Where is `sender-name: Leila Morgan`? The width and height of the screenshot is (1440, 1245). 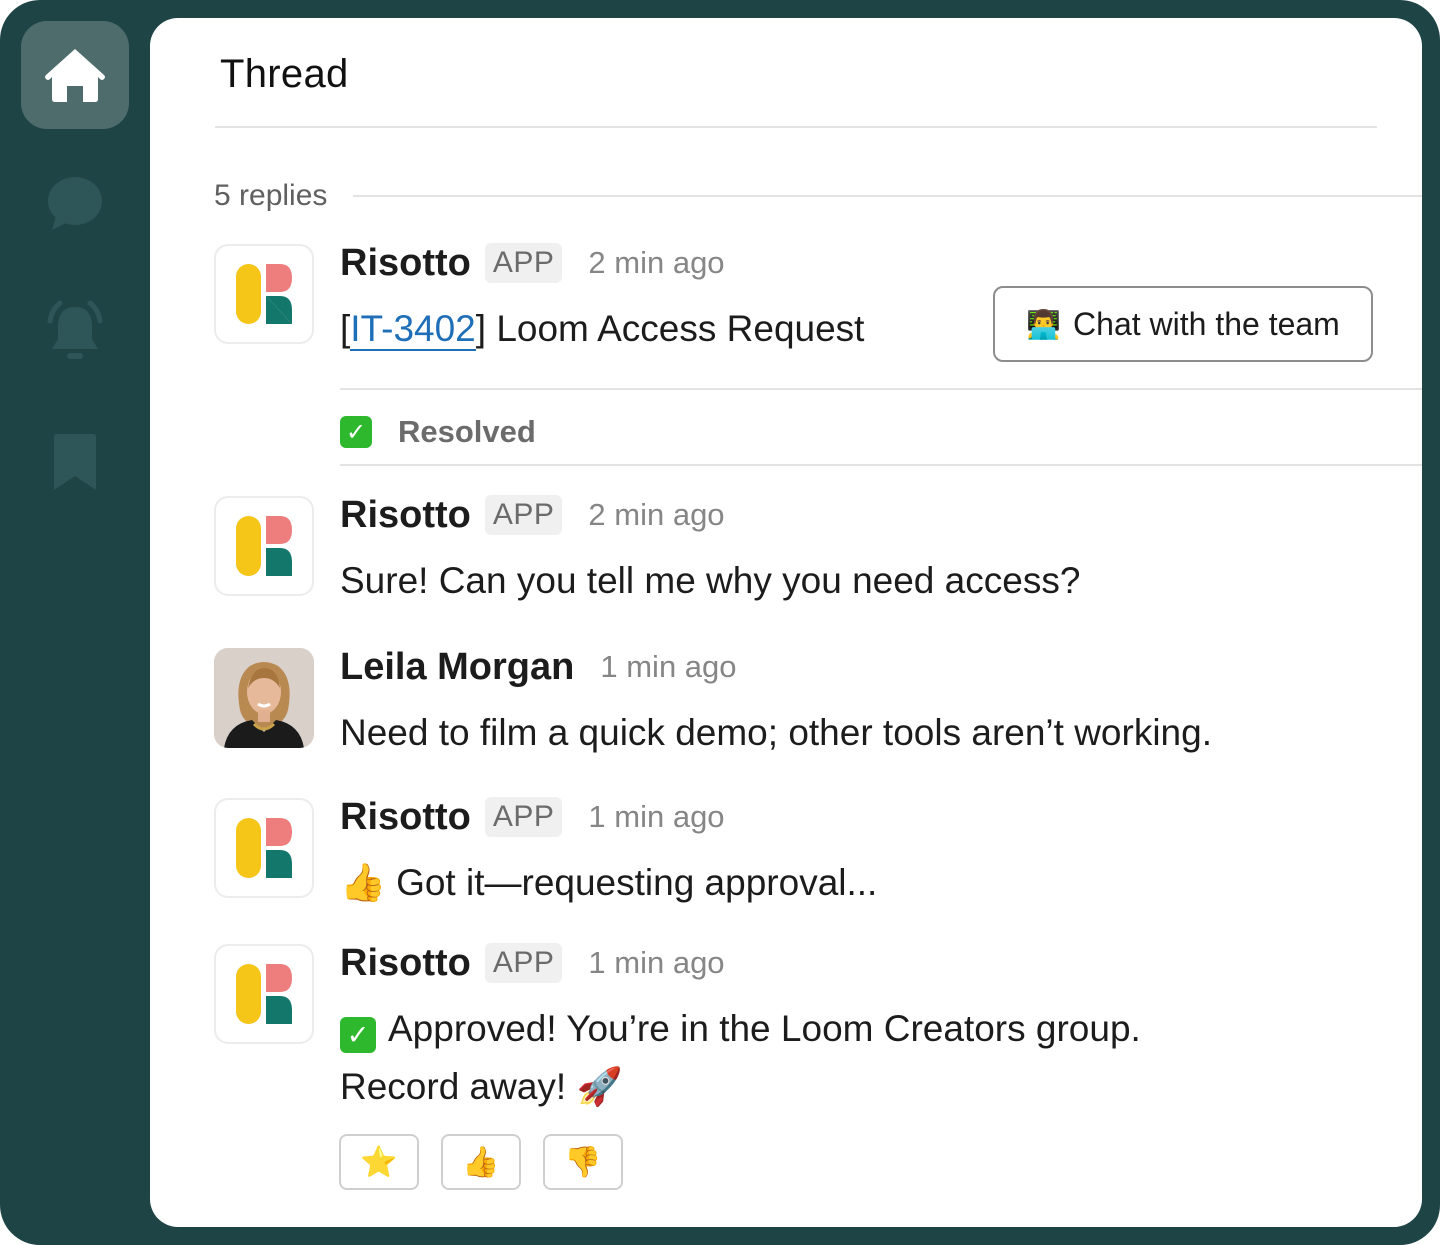
sender-name: Leila Morgan is located at coordinates (457, 667).